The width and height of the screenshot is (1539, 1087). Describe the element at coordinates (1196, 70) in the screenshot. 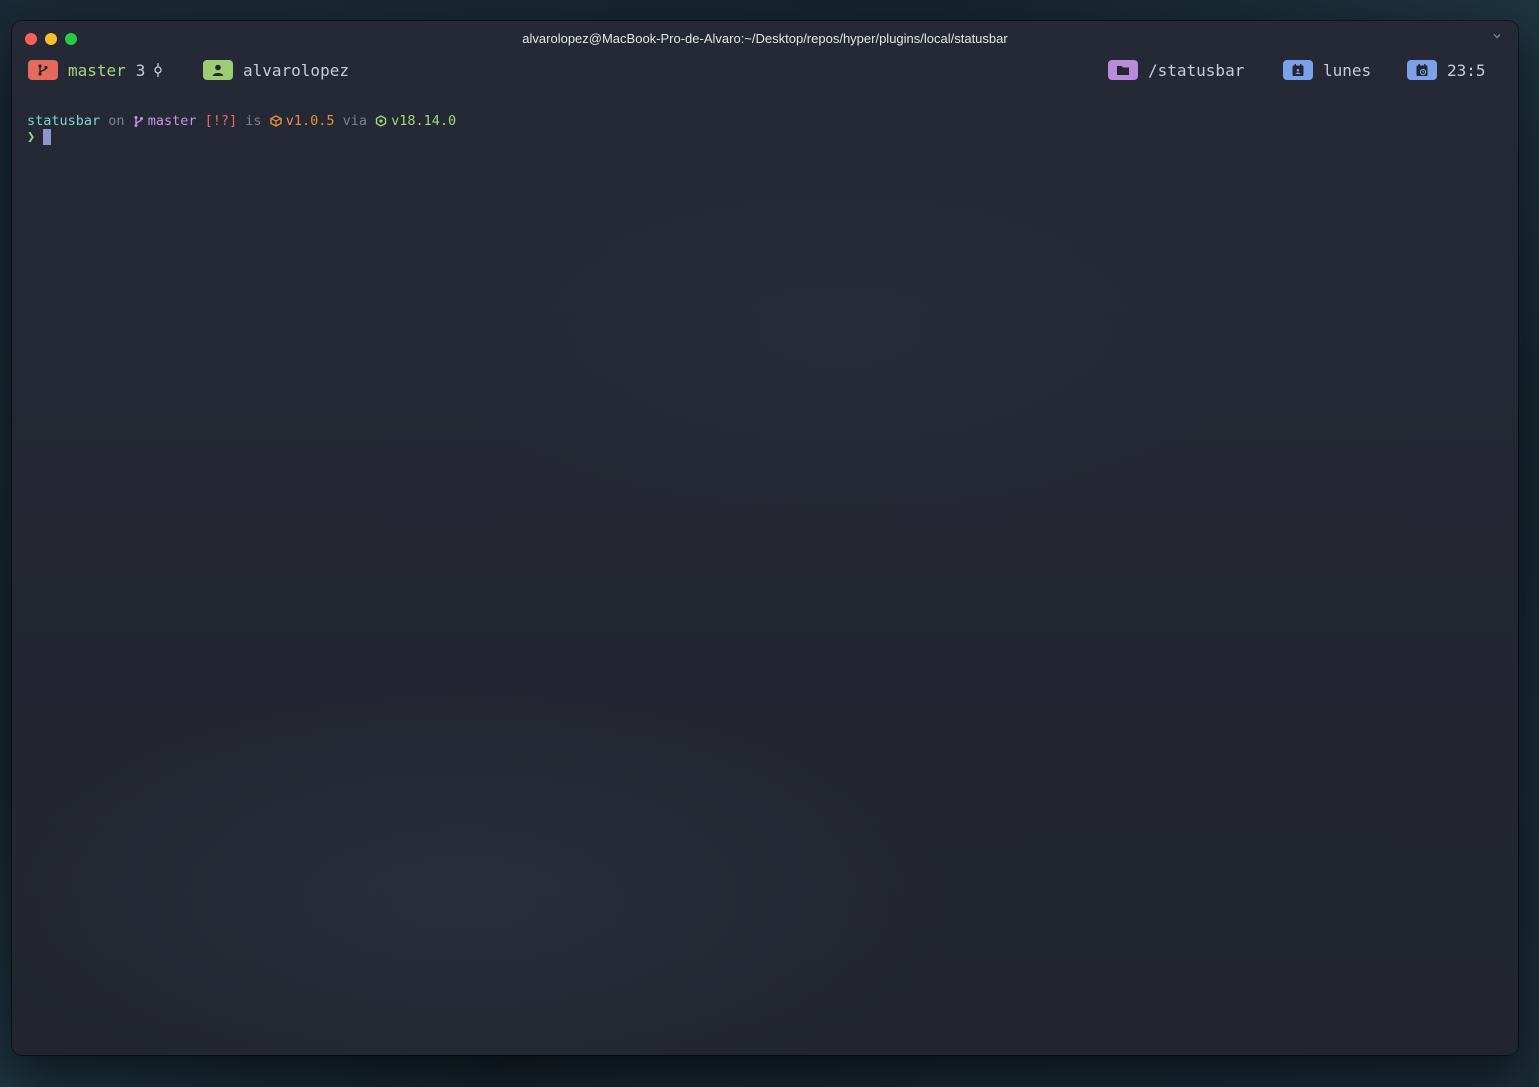

I see `cwd-path: /statusbar` at that location.